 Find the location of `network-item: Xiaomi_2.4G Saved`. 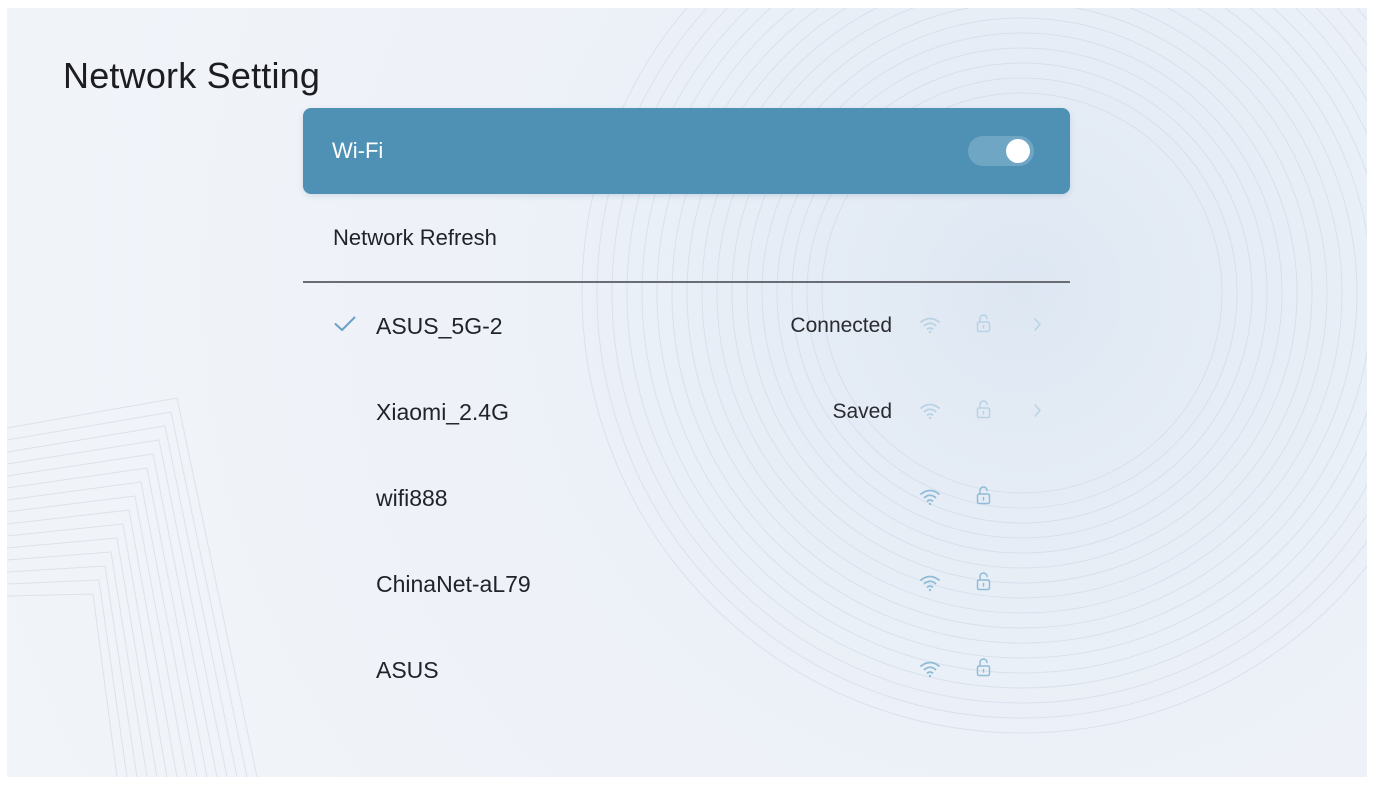

network-item: Xiaomi_2.4G Saved is located at coordinates (686, 412).